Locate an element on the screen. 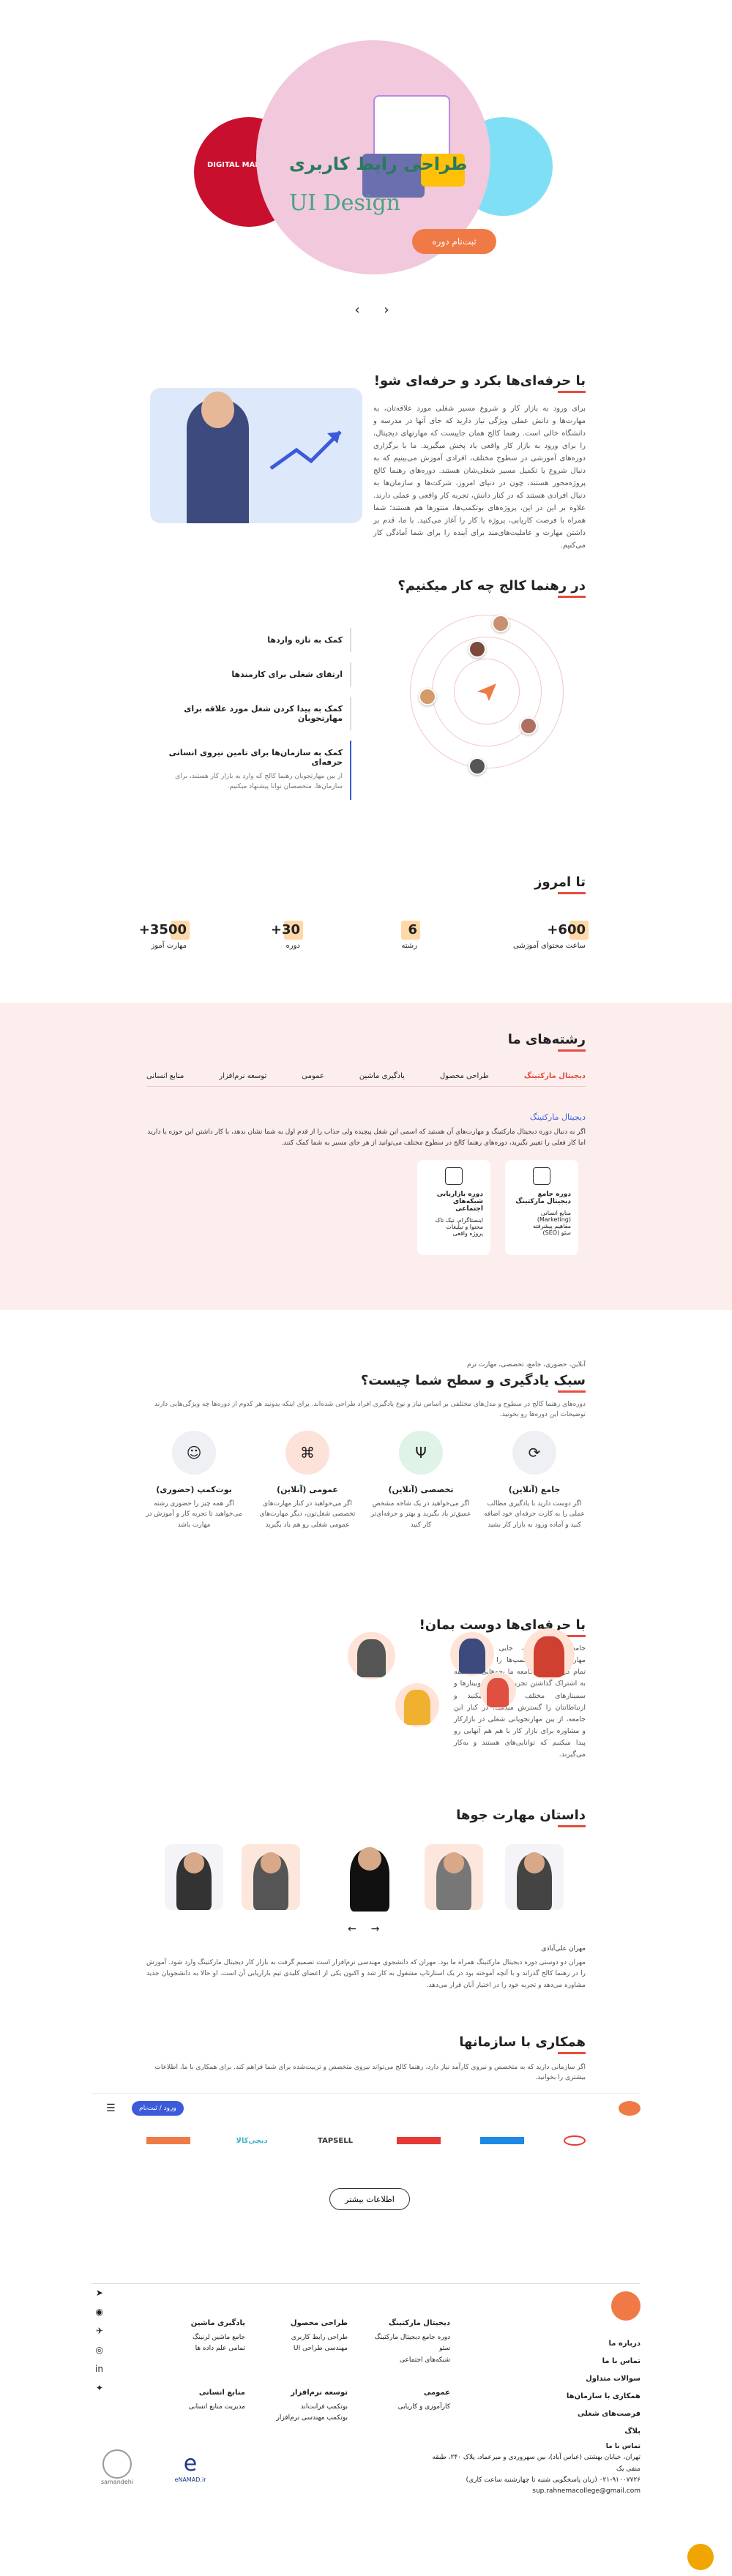  samandehi-badge: samandehi is located at coordinates (117, 2467).